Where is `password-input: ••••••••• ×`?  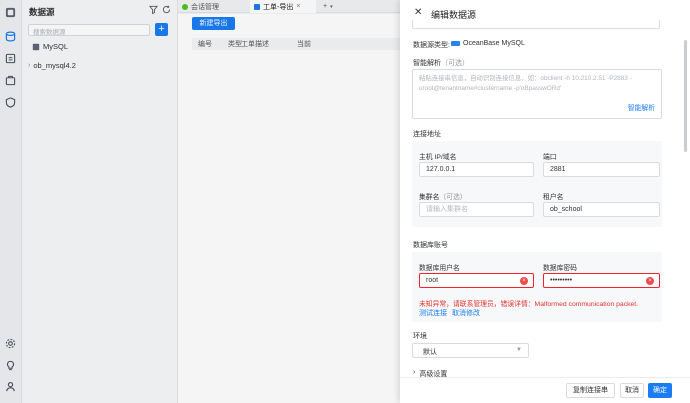 password-input: ••••••••• × is located at coordinates (601, 280).